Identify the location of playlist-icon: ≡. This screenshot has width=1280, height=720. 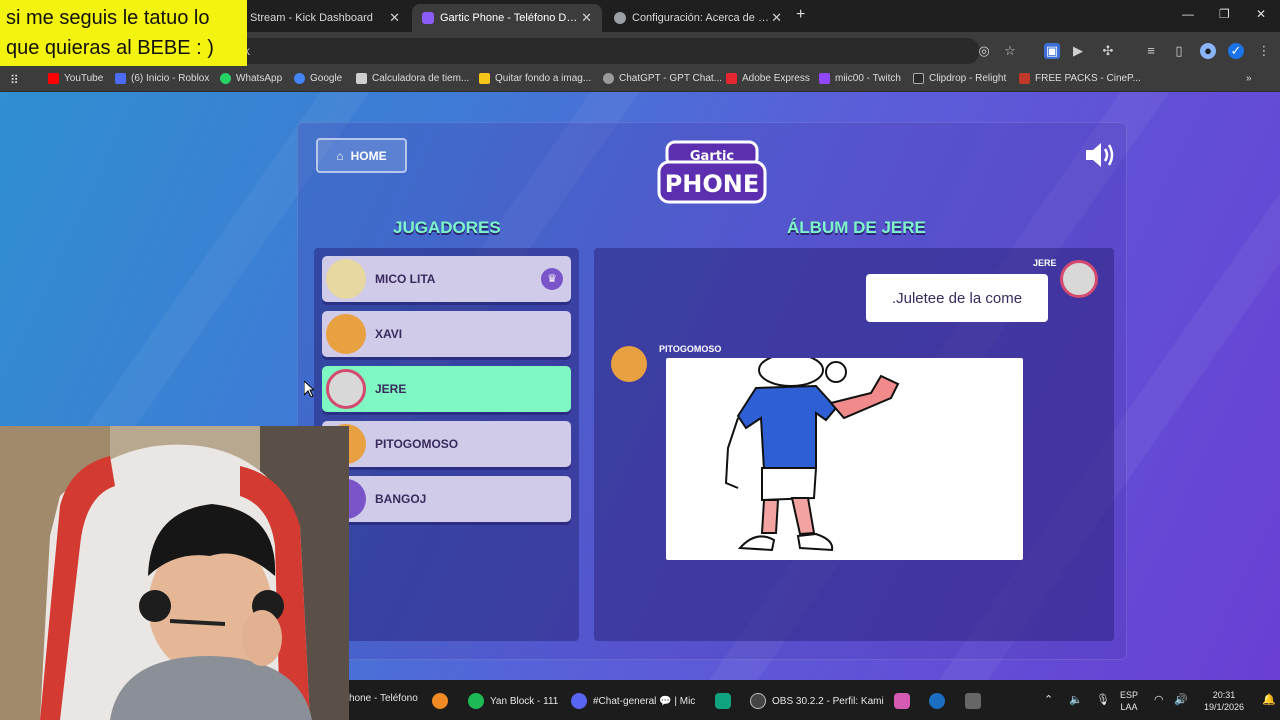
(1151, 51).